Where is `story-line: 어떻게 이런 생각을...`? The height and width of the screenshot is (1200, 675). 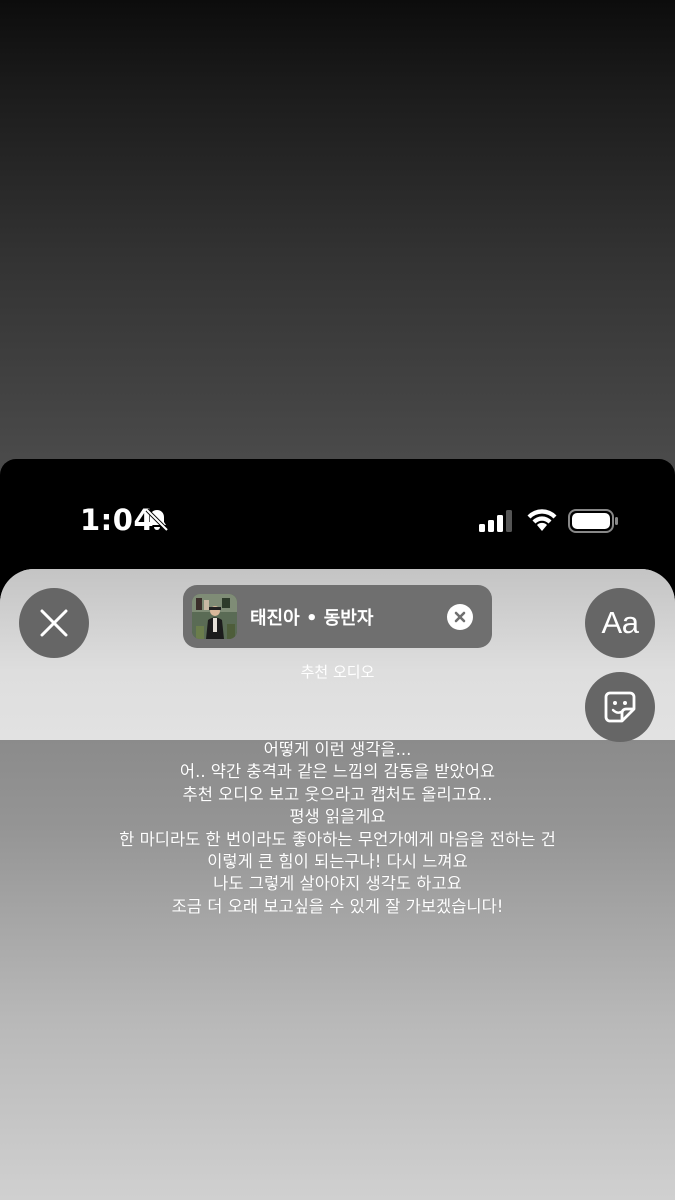
story-line: 어떻게 이런 생각을... is located at coordinates (337, 749).